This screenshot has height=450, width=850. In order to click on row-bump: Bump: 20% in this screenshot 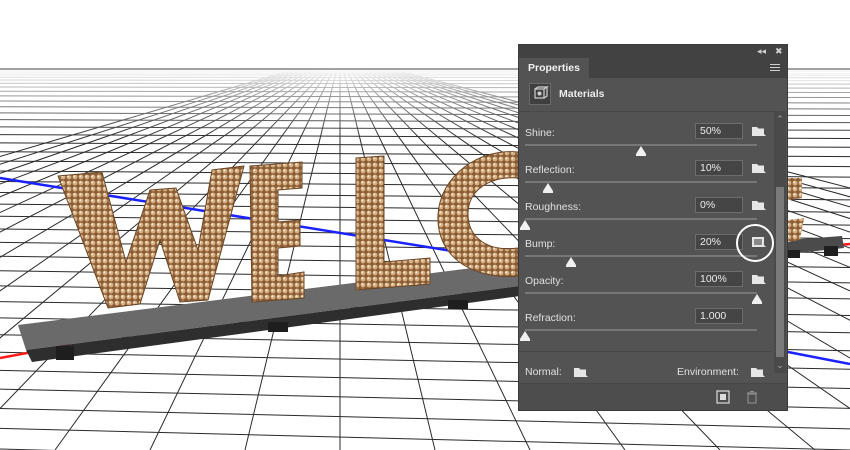, I will do `click(647, 252)`.